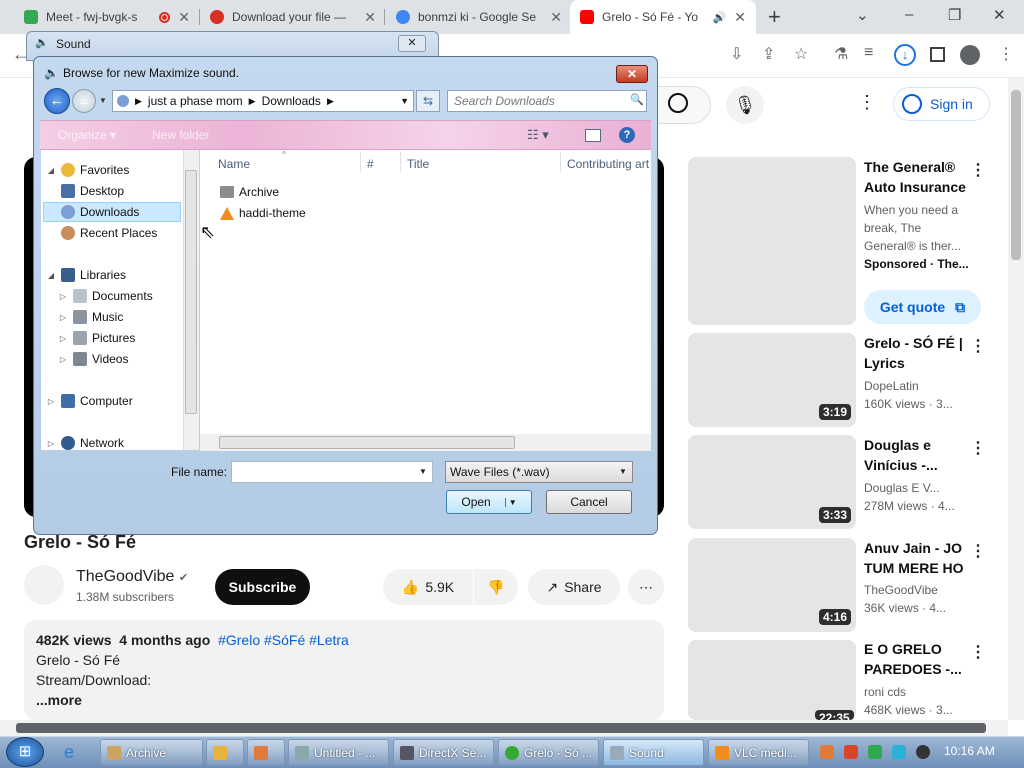  Describe the element at coordinates (510, 502) in the screenshot. I see `open-split-arrow-icon: ▼` at that location.